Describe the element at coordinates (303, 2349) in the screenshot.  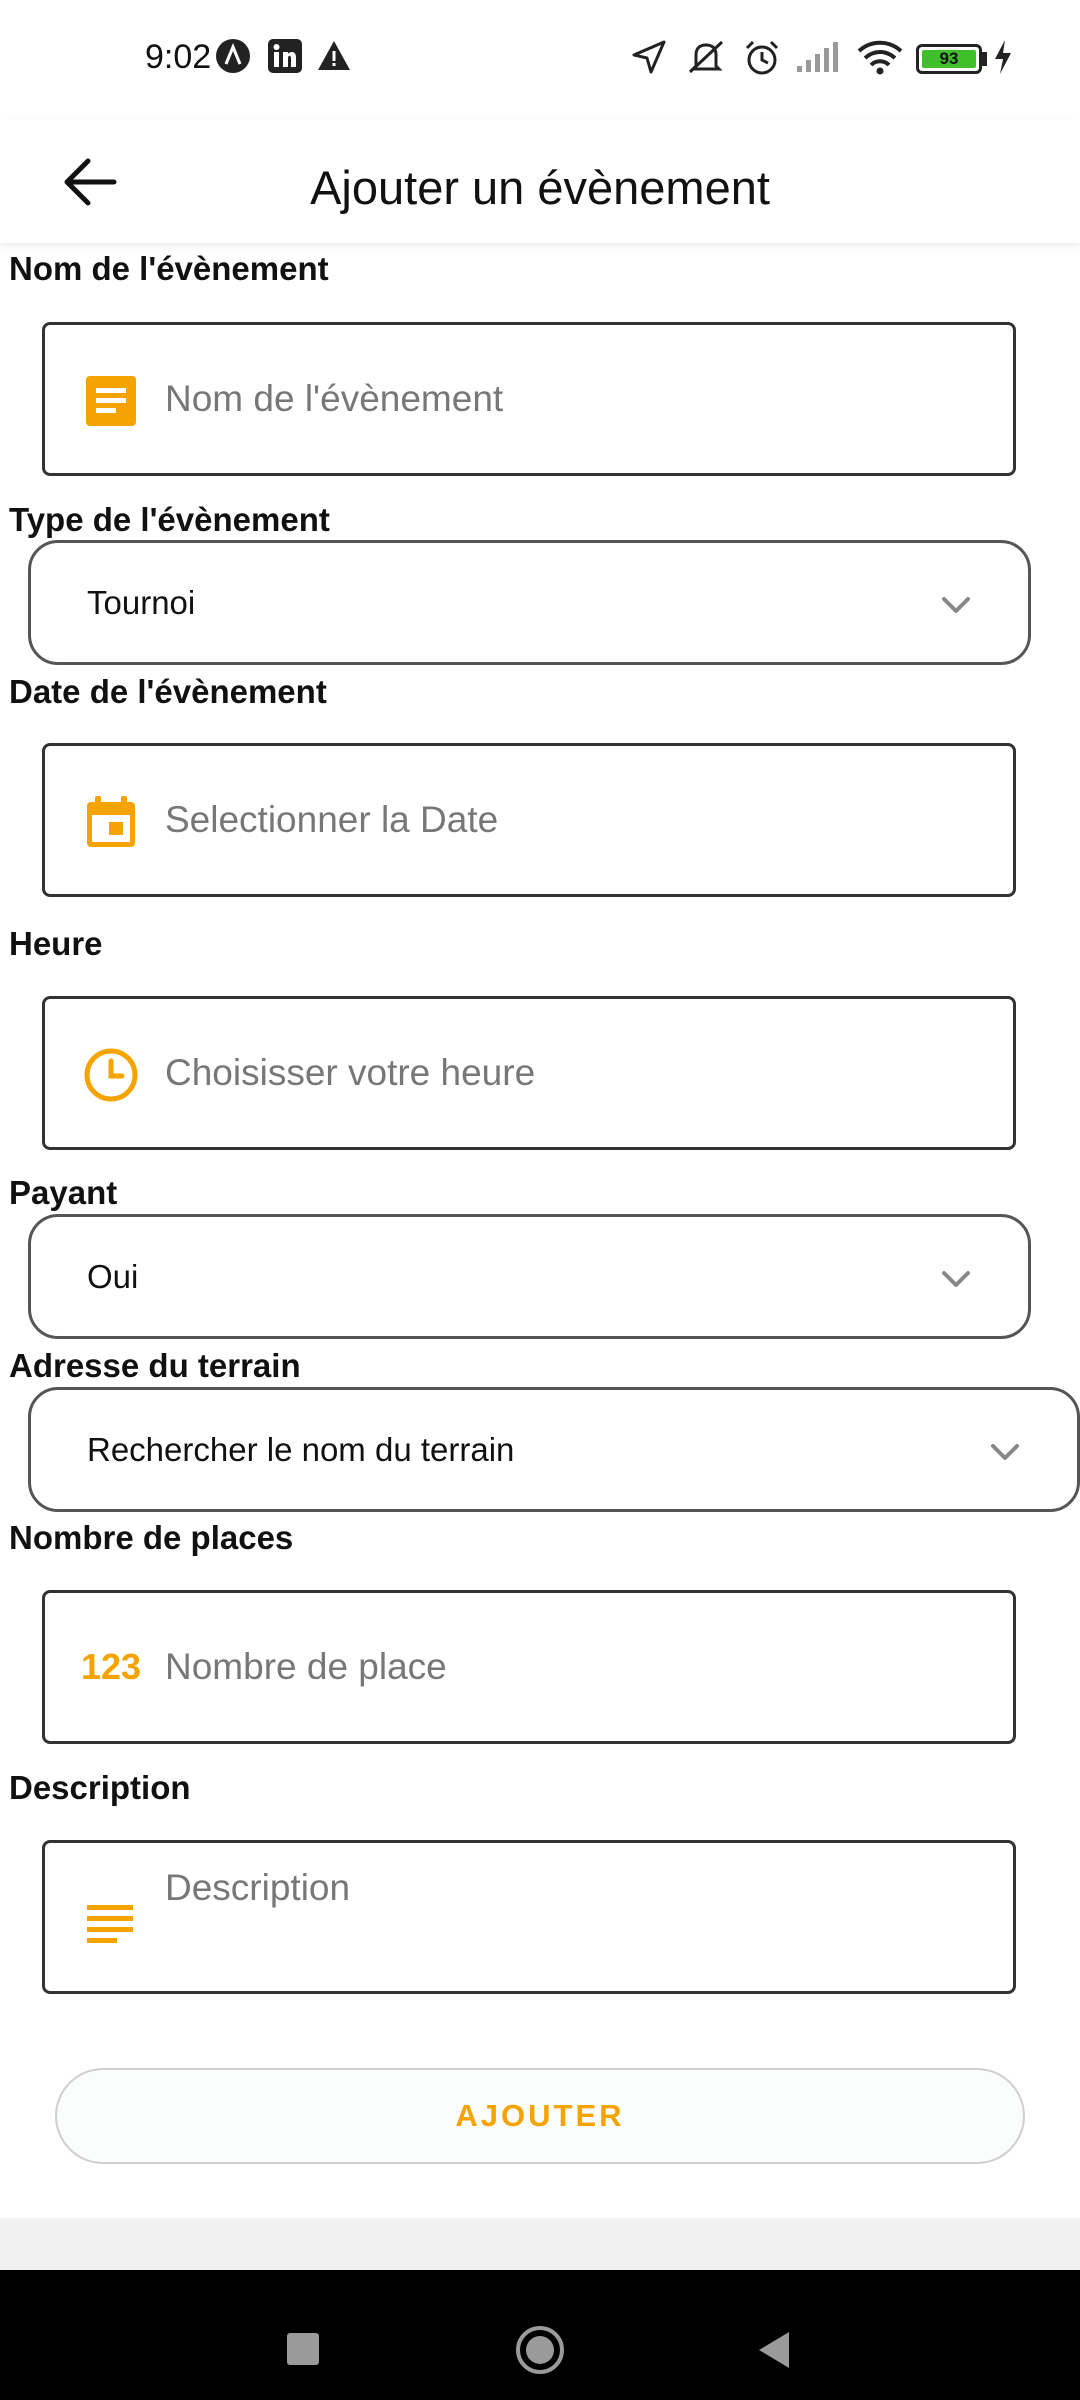
I see `recents-button` at that location.